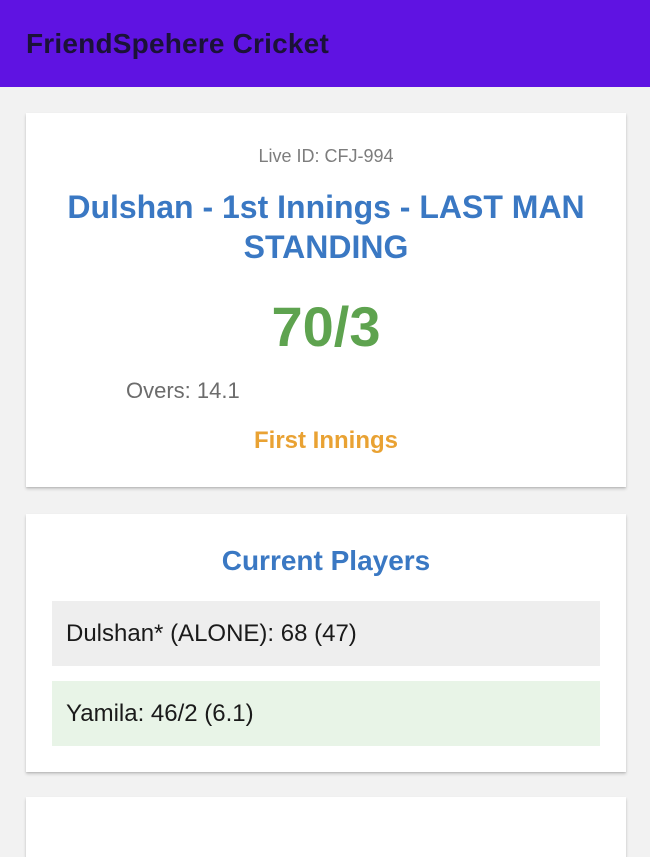  I want to click on player-row-text: Dulshan* (ALONE): 68 (47), so click(211, 633).